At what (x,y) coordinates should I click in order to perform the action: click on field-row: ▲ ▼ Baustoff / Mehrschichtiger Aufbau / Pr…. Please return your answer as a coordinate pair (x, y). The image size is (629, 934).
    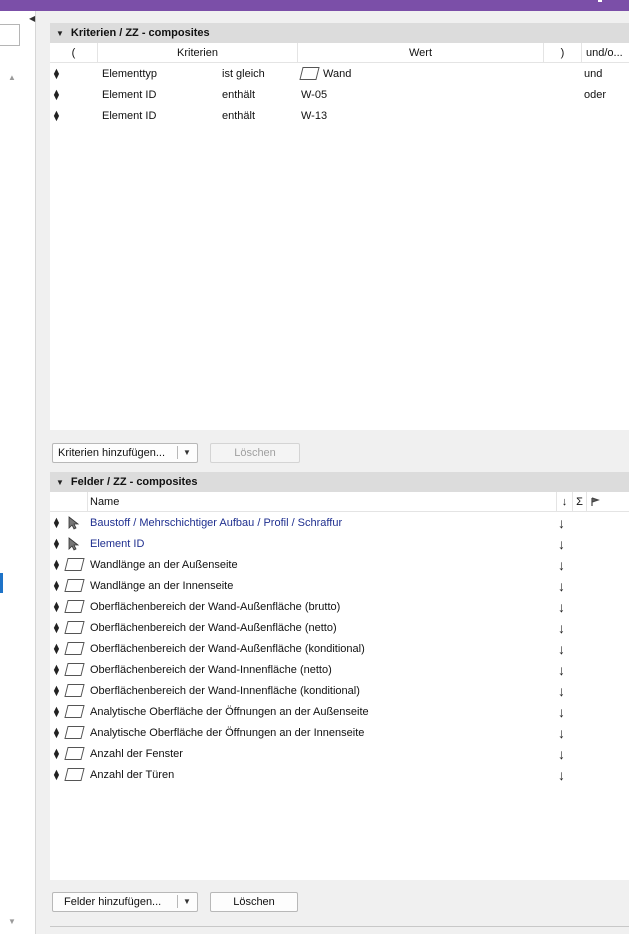
    Looking at the image, I should click on (339, 522).